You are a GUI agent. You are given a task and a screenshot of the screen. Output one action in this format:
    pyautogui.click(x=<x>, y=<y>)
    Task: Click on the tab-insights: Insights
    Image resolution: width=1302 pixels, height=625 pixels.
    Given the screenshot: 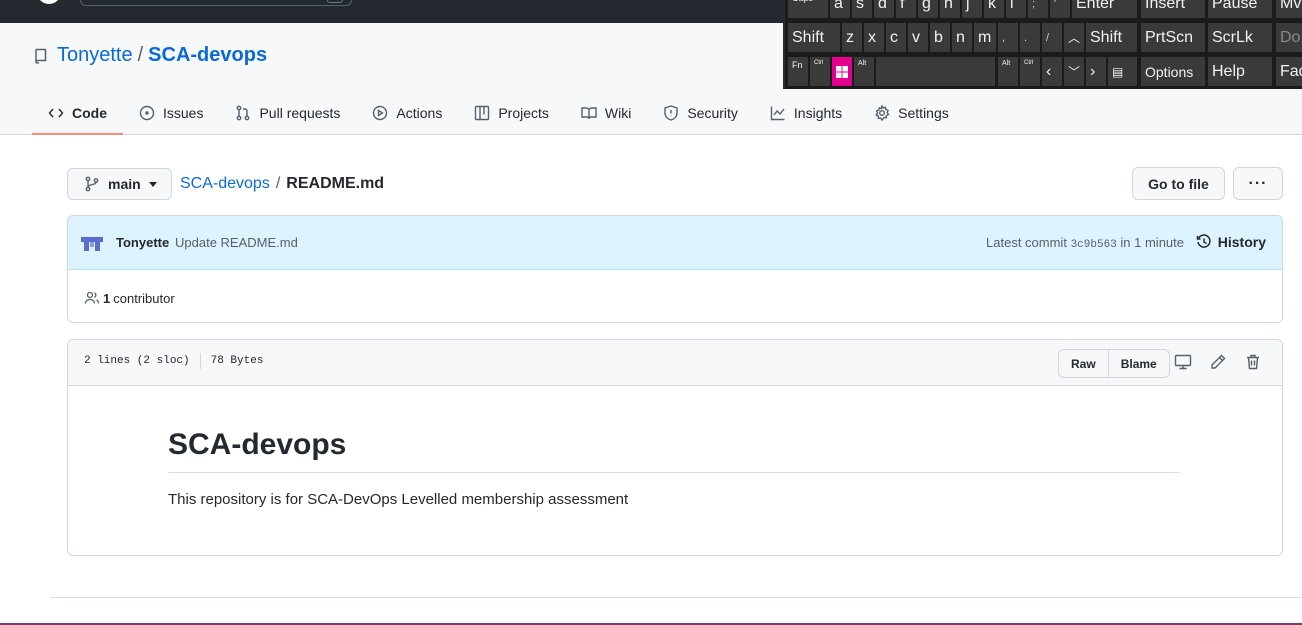 What is the action you would take?
    pyautogui.click(x=806, y=113)
    